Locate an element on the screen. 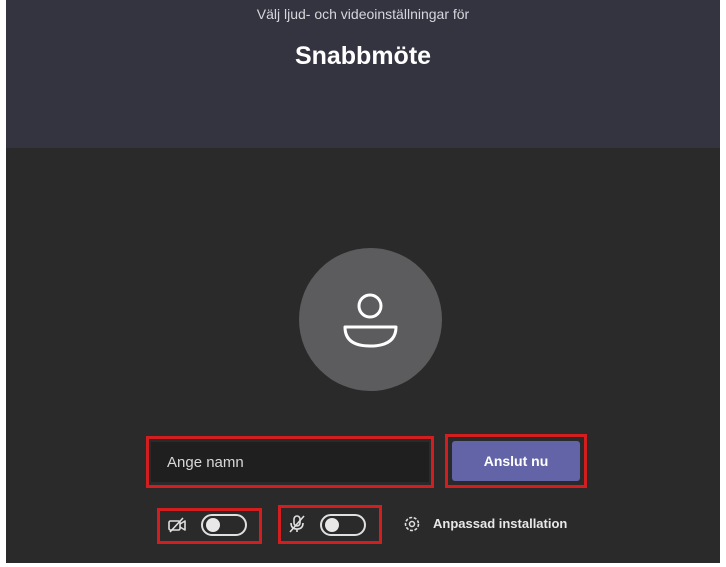 The height and width of the screenshot is (567, 726). avatar is located at coordinates (370, 319).